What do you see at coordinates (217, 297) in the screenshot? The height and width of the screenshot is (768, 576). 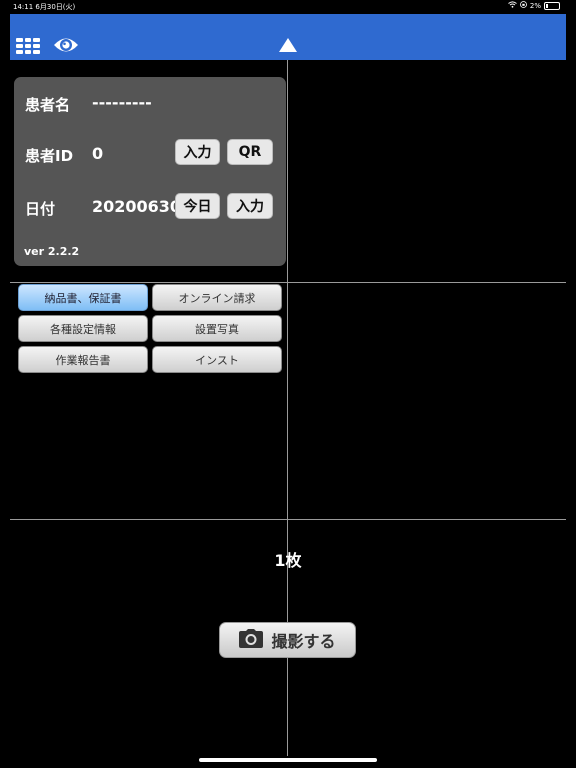 I see `category-online-billing-button: オンライン請求` at bounding box center [217, 297].